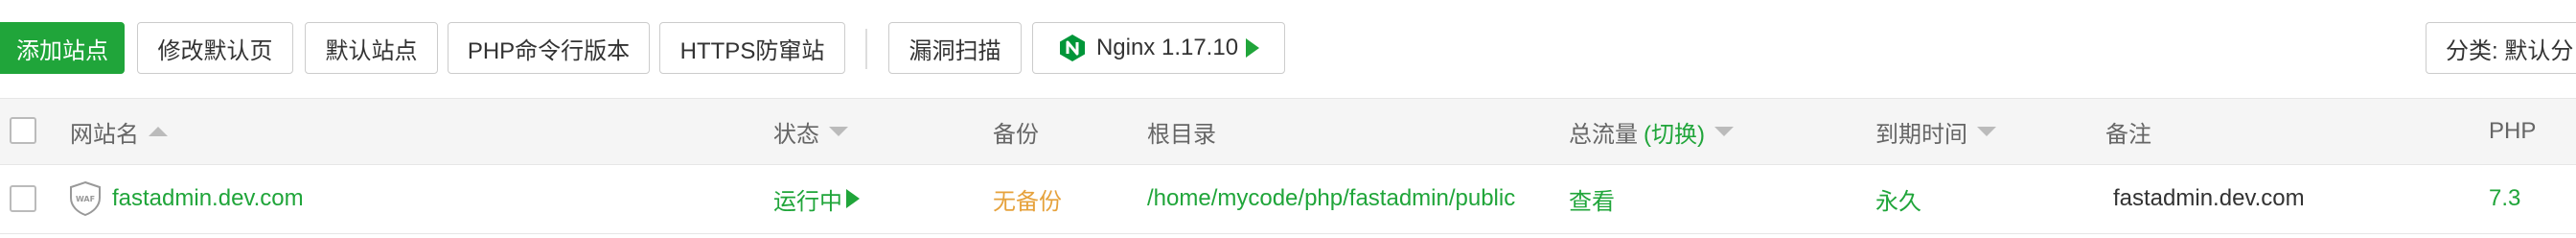  What do you see at coordinates (752, 48) in the screenshot?
I see `https-proxy-button: HTTPS防窜站` at bounding box center [752, 48].